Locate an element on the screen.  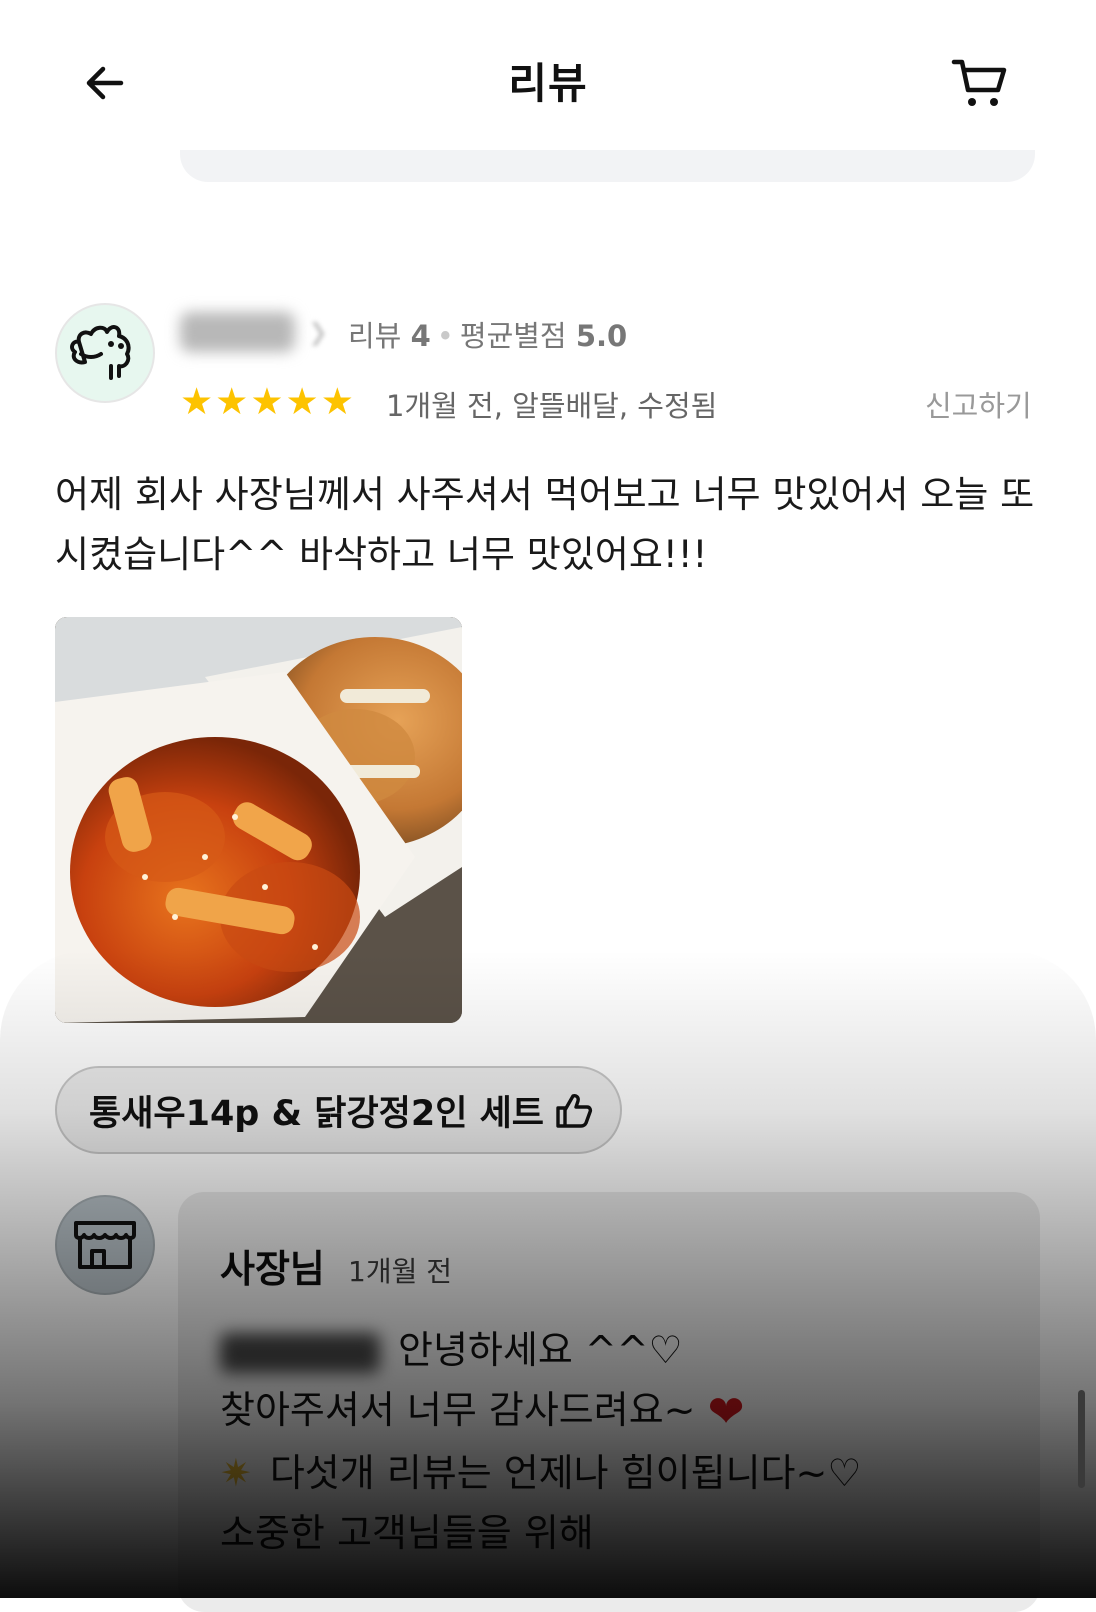
previous-card-edge is located at coordinates (607, 166).